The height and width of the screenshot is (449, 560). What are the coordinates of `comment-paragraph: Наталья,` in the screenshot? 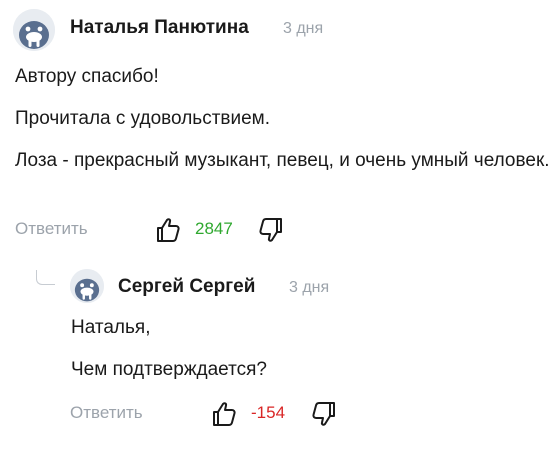 It's located at (111, 327).